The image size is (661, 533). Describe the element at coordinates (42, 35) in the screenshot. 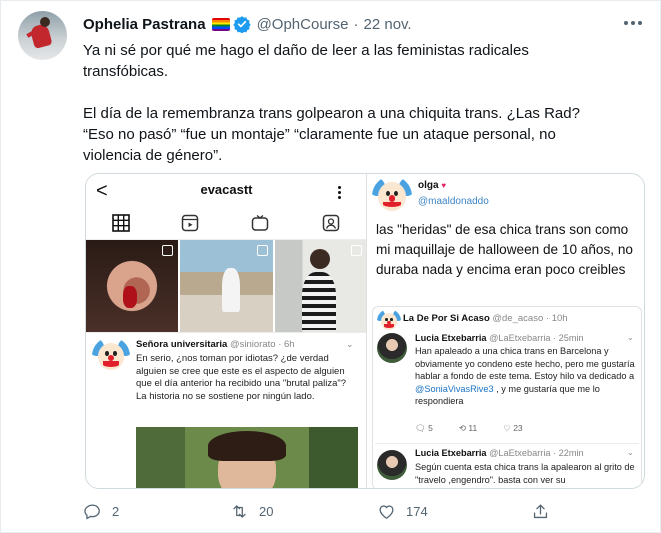

I see `author-avatar` at that location.